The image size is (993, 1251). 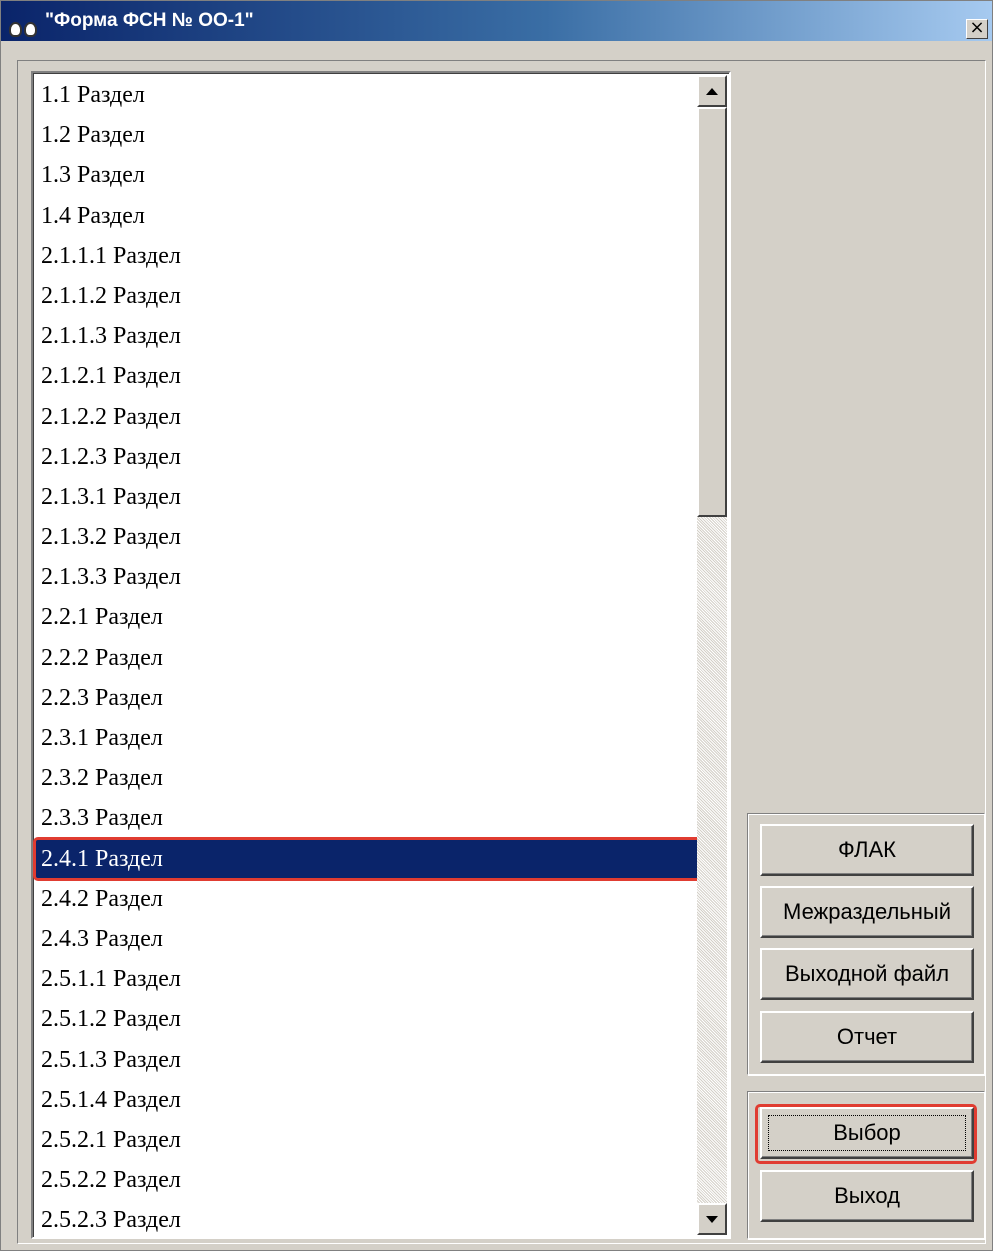 I want to click on mezhrazdelny-button-label: Межраздельный, so click(x=867, y=911).